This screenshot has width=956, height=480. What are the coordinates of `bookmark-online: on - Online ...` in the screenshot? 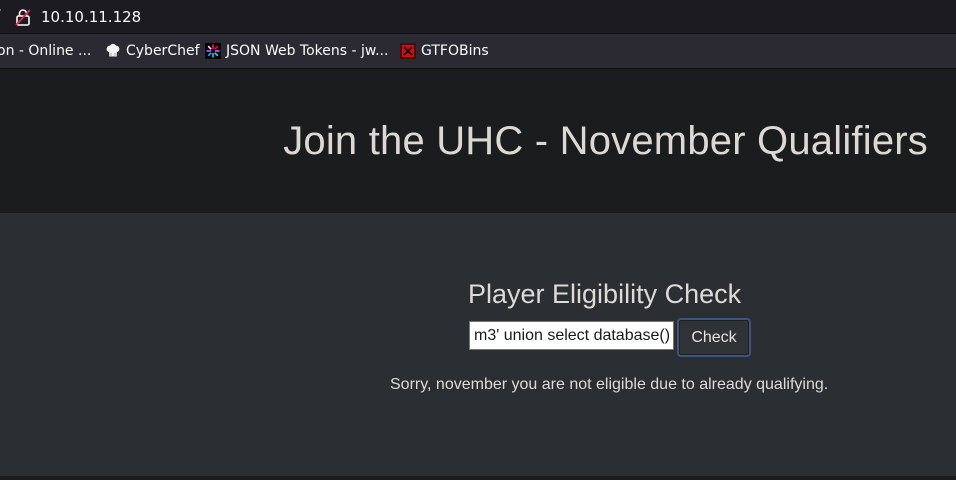 It's located at (45, 51).